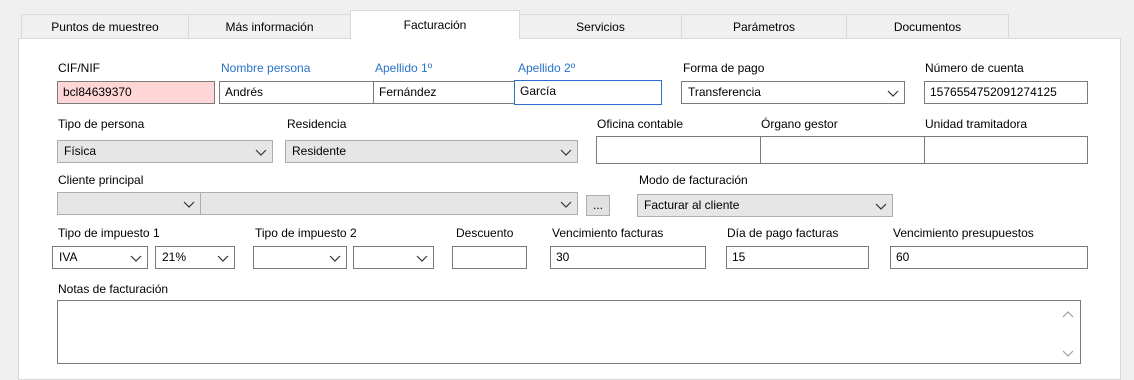  What do you see at coordinates (628, 257) in the screenshot?
I see `vencimiento-facturas-input: 30` at bounding box center [628, 257].